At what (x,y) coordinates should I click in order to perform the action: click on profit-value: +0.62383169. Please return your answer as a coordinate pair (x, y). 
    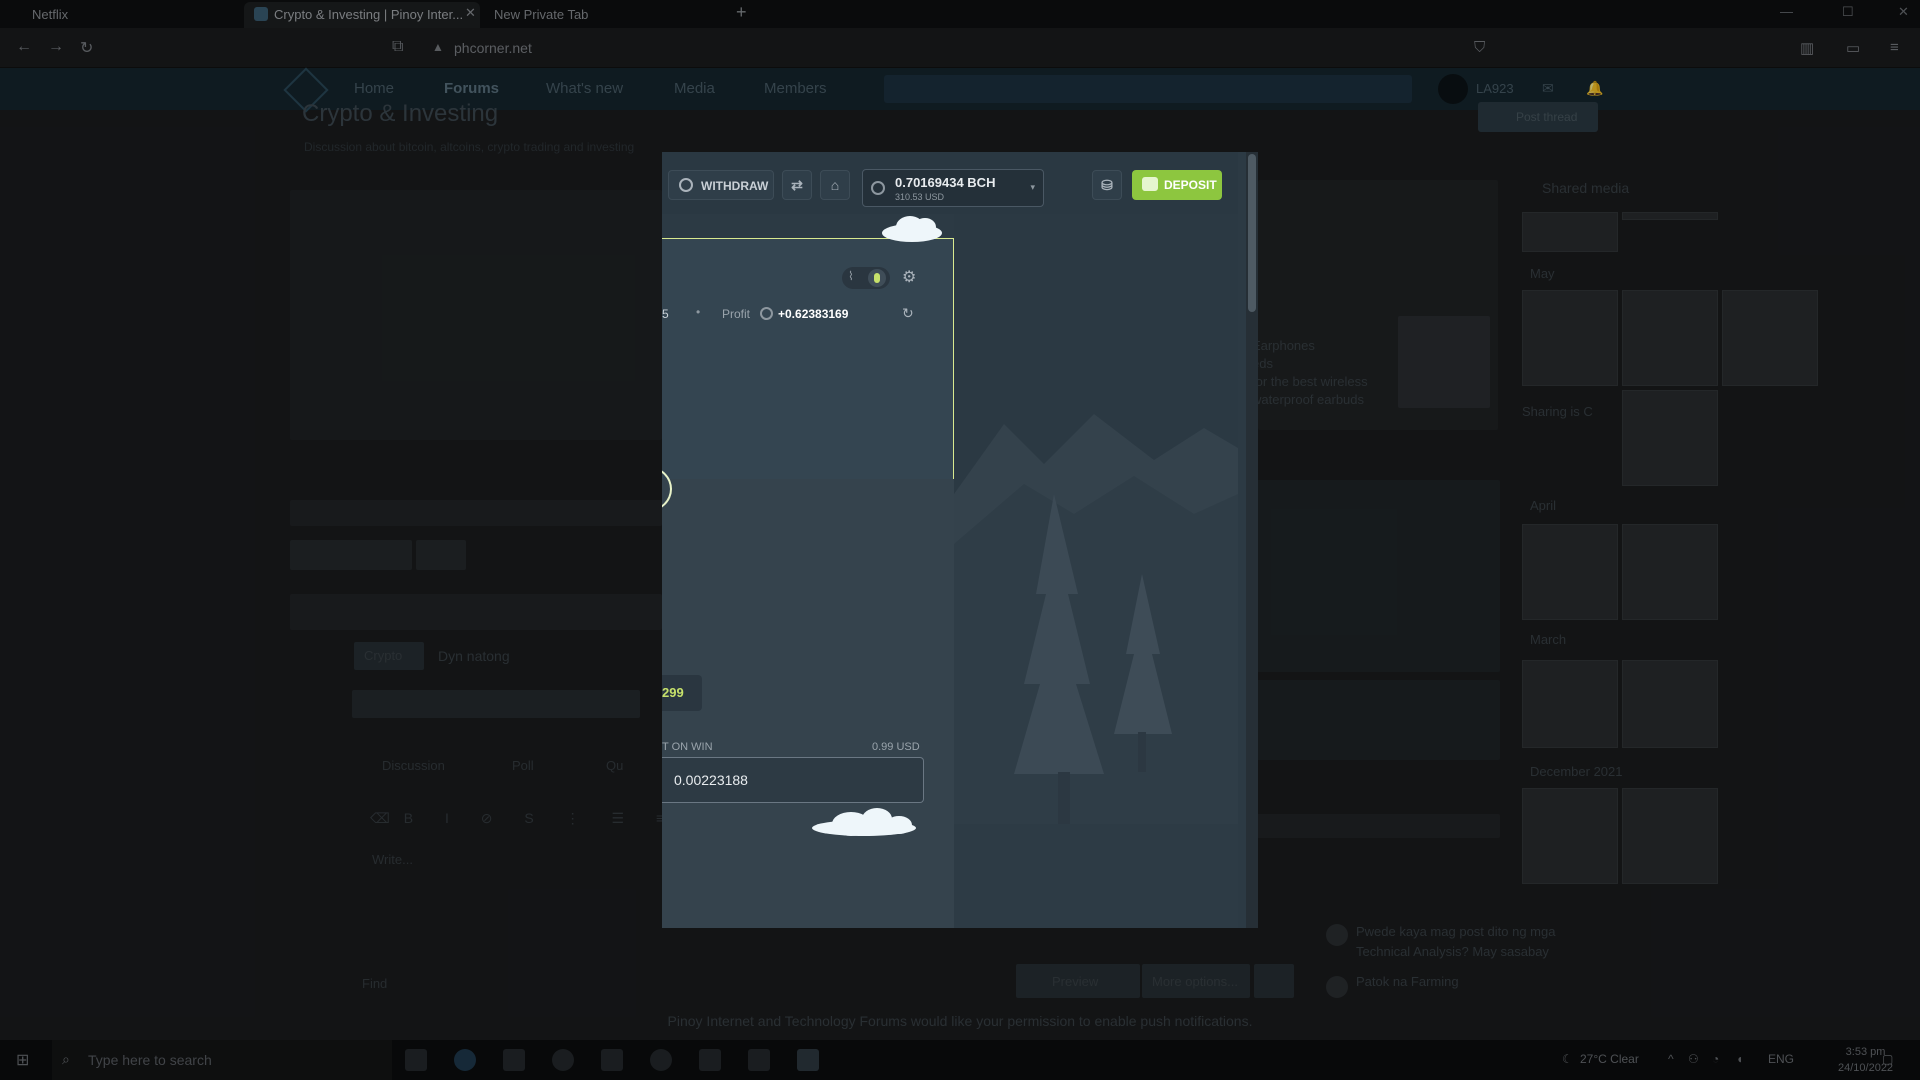
    Looking at the image, I should click on (813, 314).